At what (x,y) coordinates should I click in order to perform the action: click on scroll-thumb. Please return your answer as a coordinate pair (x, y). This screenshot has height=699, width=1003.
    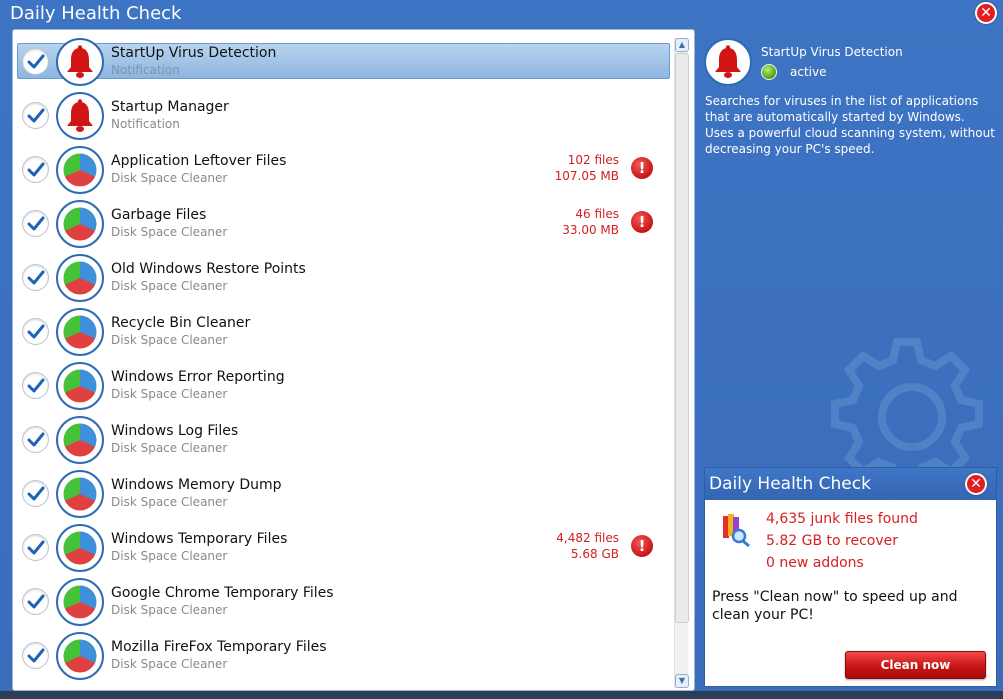
    Looking at the image, I should click on (682, 338).